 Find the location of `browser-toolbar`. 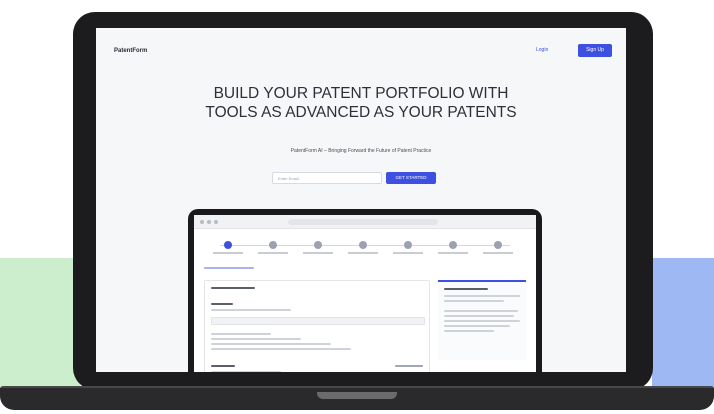

browser-toolbar is located at coordinates (365, 222).